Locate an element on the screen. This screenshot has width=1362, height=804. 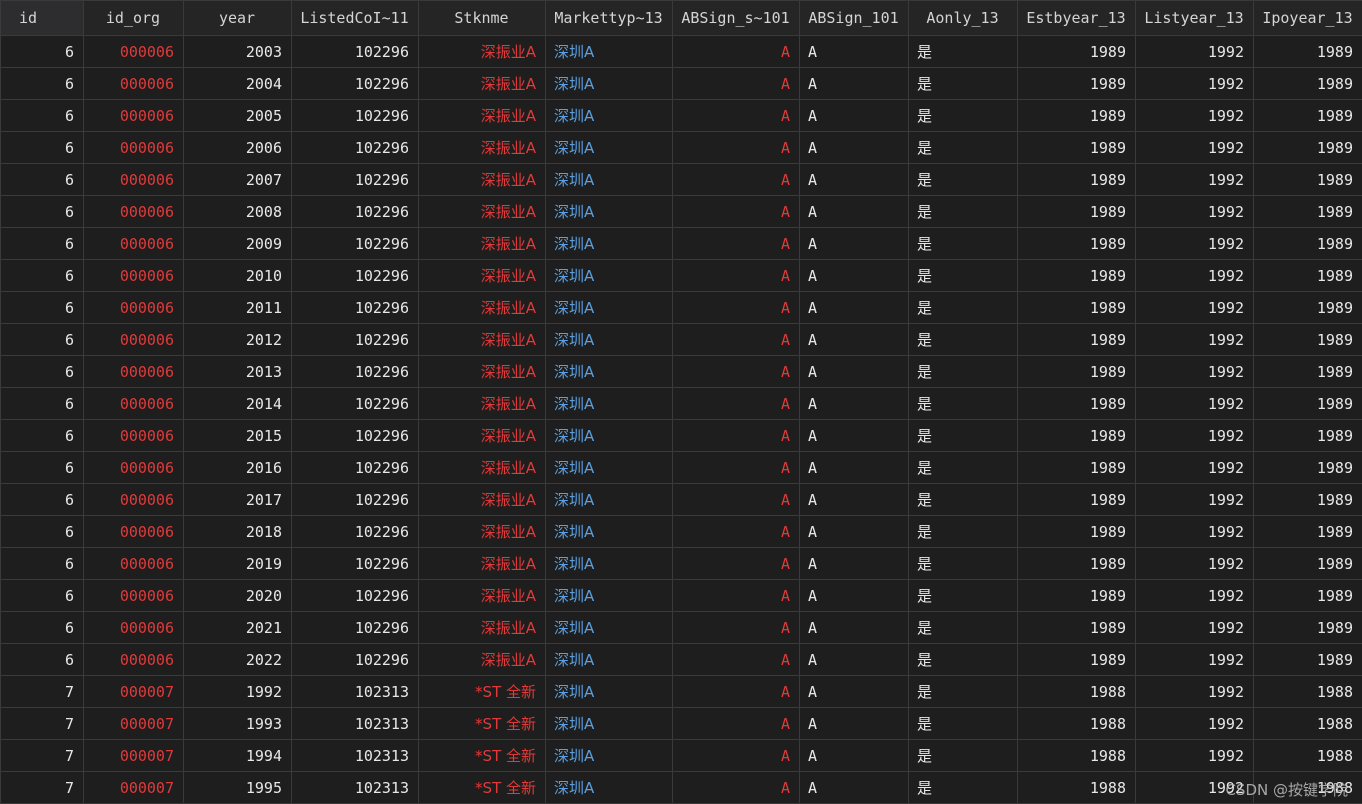
table-row: 60000062018102296深振业A深圳AAA是198919921989 is located at coordinates (681, 532).